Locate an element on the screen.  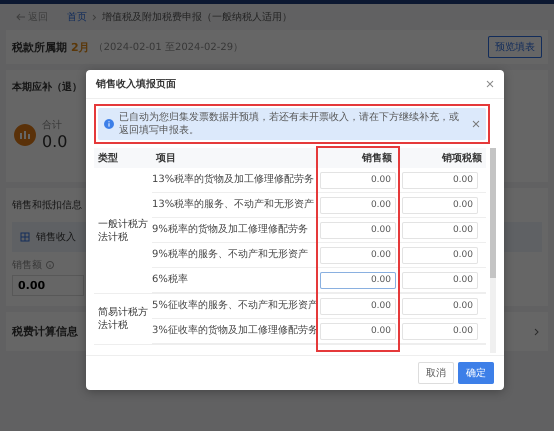
section-title: 税费计算信息 is located at coordinates (45, 331).